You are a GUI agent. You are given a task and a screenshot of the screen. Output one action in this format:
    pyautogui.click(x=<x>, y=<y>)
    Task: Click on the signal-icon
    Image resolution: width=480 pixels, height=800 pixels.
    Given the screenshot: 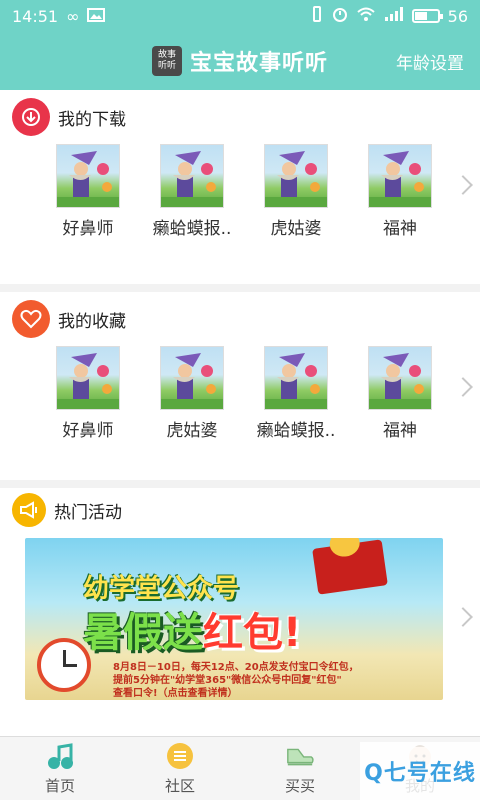 What is the action you would take?
    pyautogui.click(x=394, y=16)
    